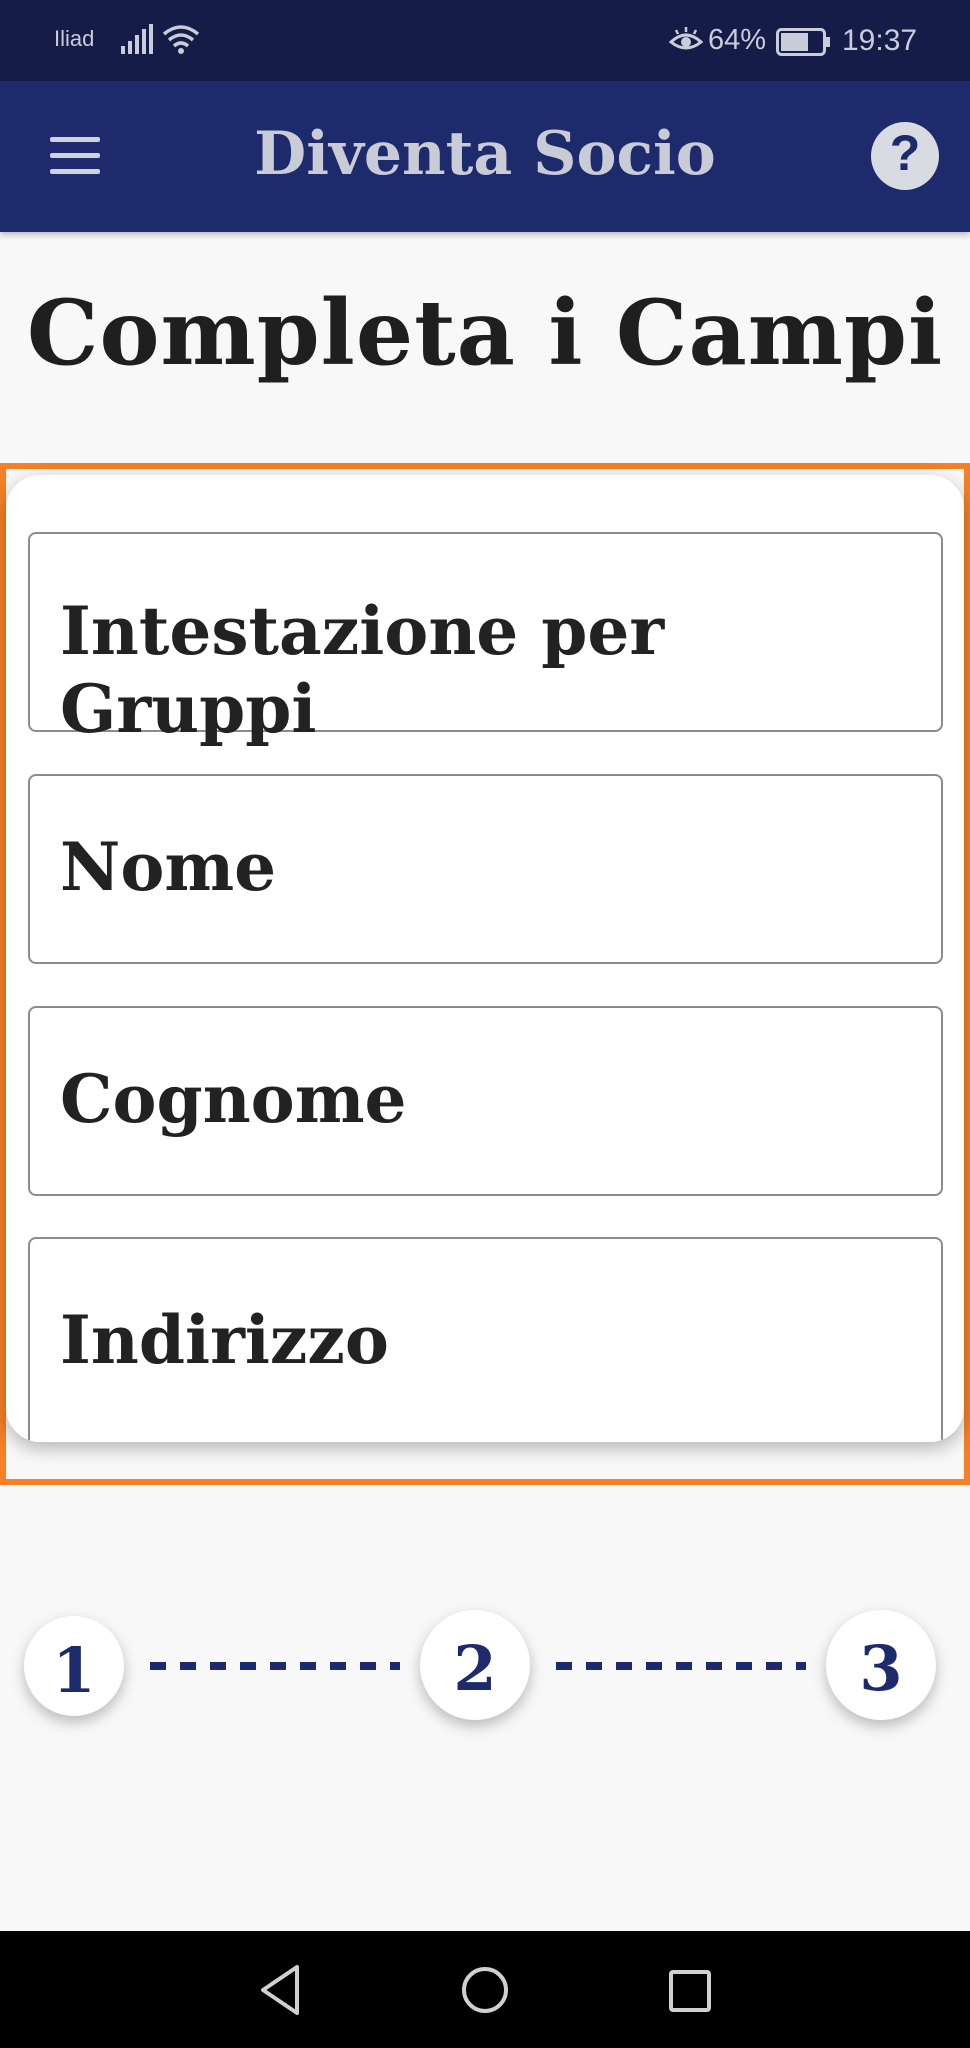 This screenshot has width=970, height=2048. What do you see at coordinates (74, 38) in the screenshot?
I see `carrier-label: Iliad` at bounding box center [74, 38].